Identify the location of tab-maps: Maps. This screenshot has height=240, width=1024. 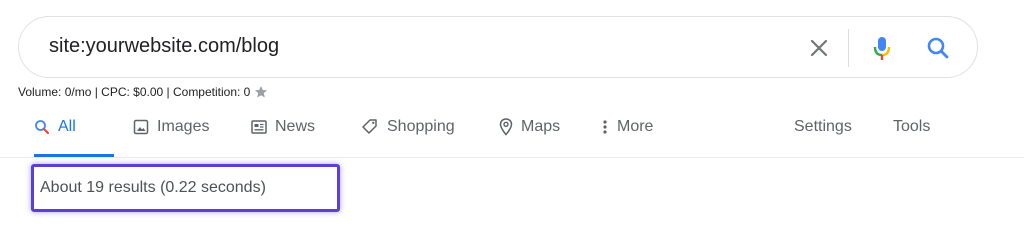
(529, 127).